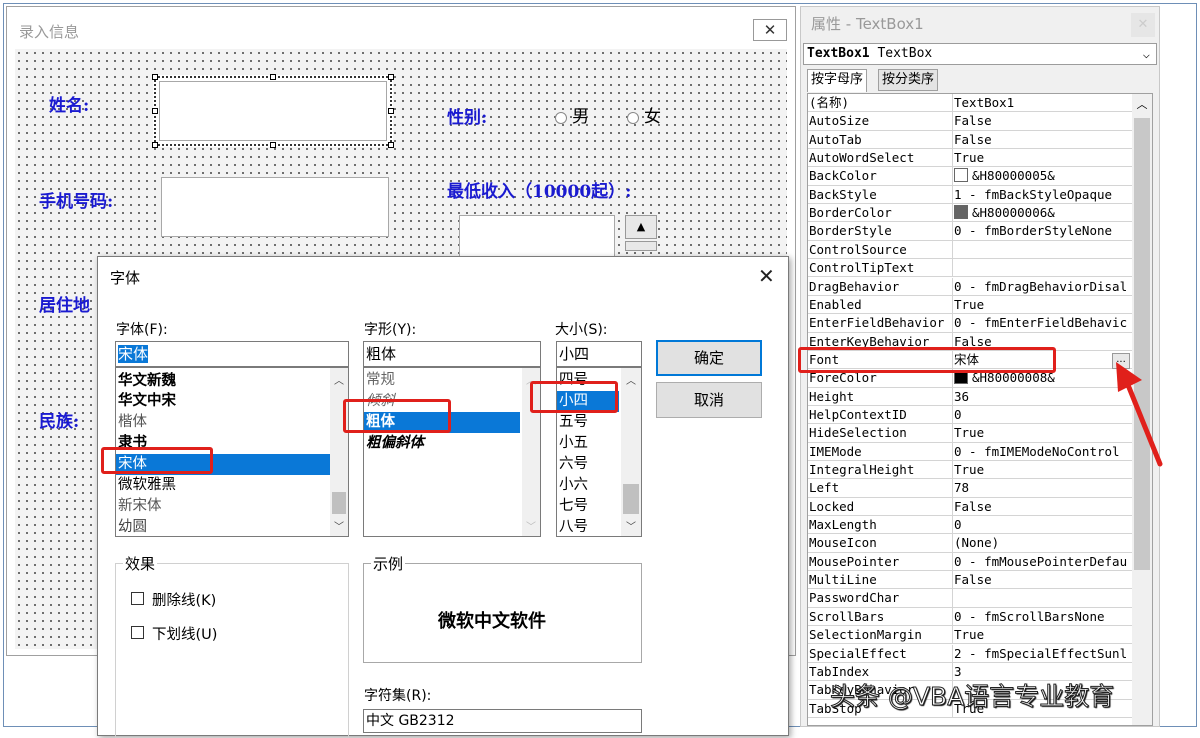 The image size is (1200, 738). I want to click on scroll-up-icon: ︿, so click(1142, 104).